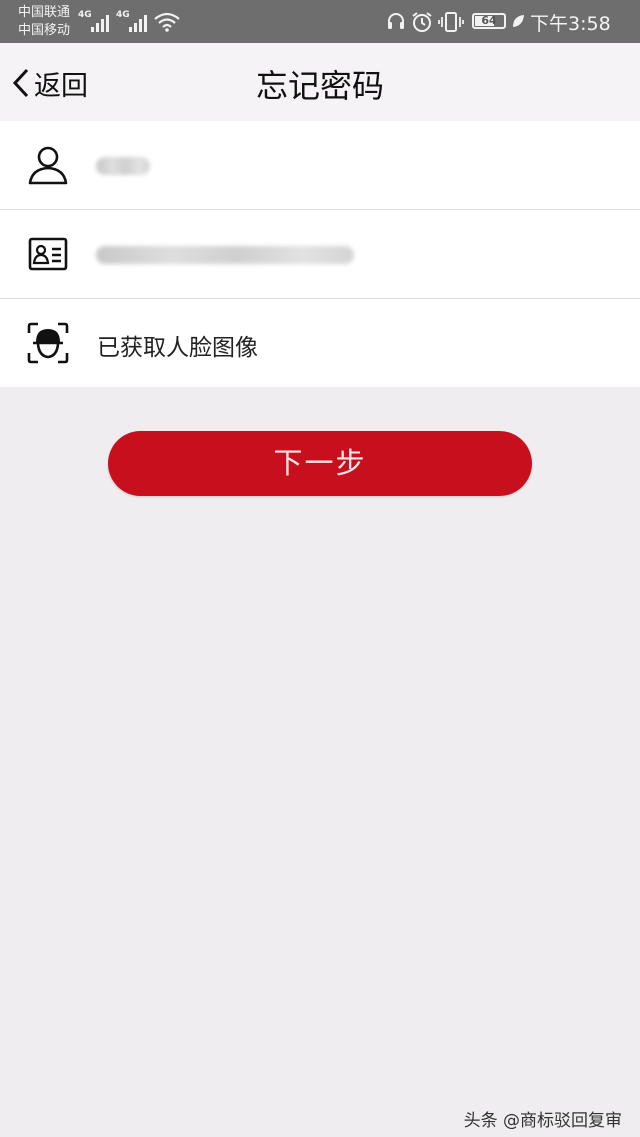  Describe the element at coordinates (167, 22) in the screenshot. I see `wifi-icon` at that location.